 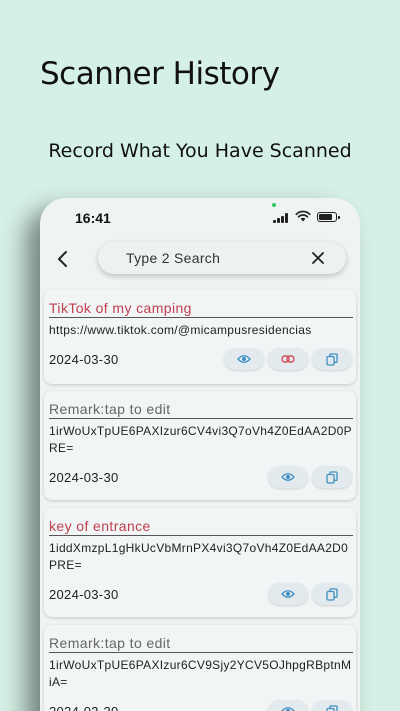 I want to click on back-button, so click(x=63, y=259).